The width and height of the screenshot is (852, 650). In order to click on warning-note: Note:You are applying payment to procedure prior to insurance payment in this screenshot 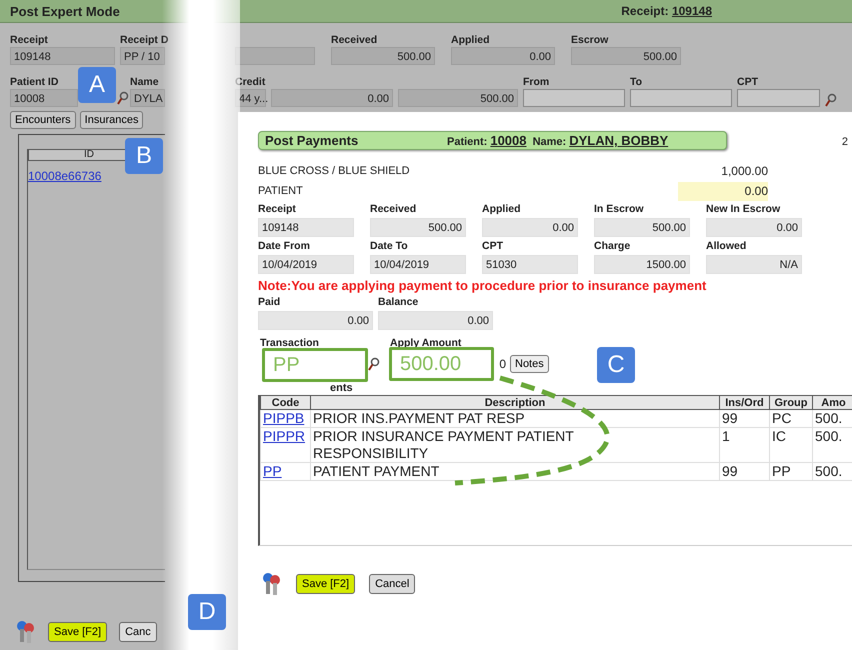, I will do `click(483, 285)`.